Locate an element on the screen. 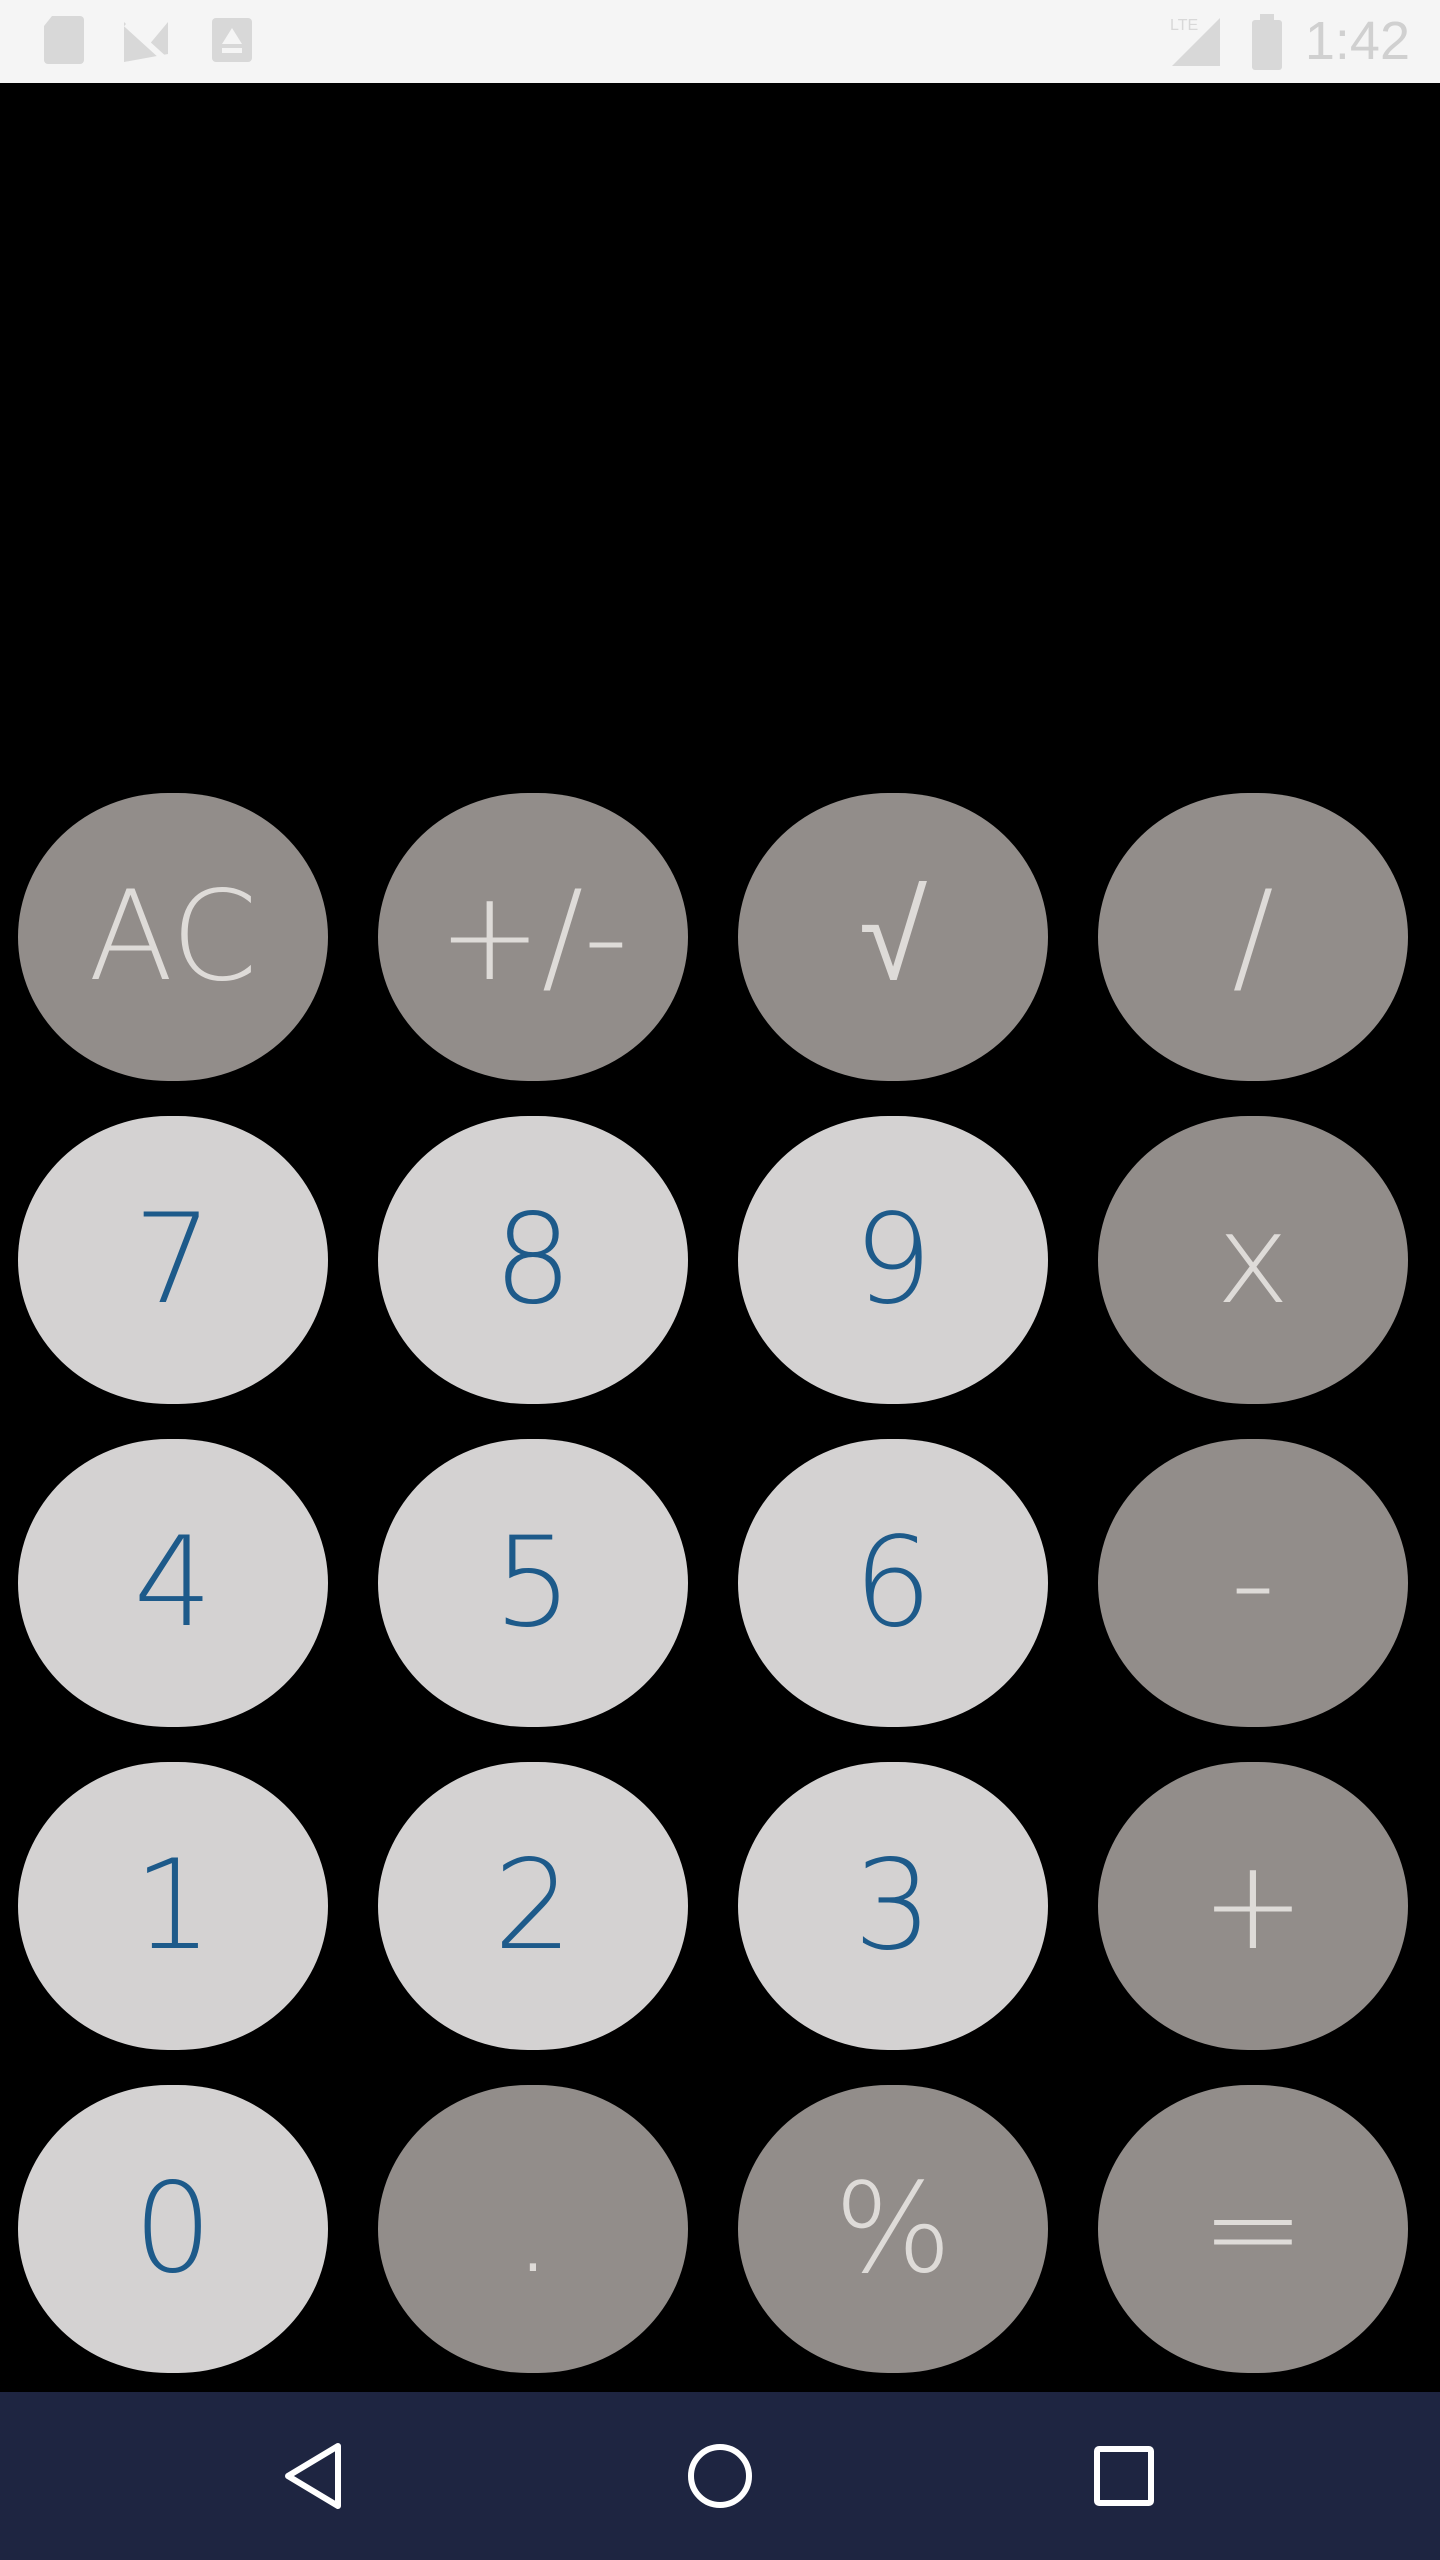  digit-7-button: 7 is located at coordinates (173, 1260).